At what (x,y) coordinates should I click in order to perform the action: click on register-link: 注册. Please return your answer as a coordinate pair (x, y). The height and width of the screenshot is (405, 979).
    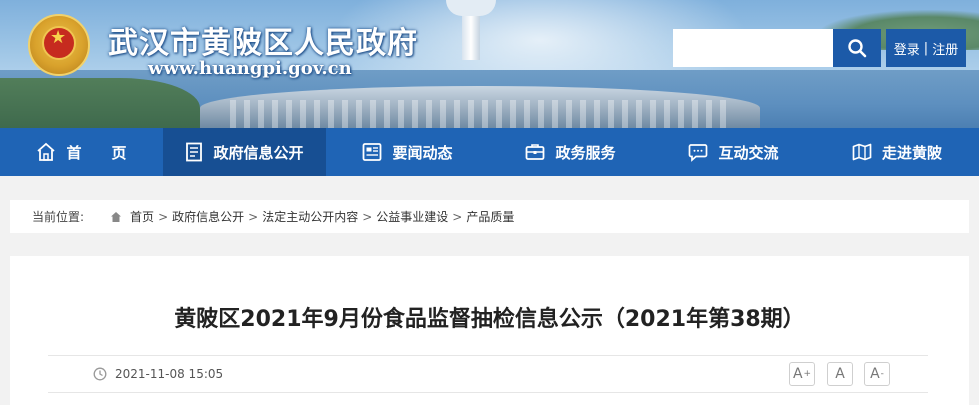
    Looking at the image, I should click on (945, 48).